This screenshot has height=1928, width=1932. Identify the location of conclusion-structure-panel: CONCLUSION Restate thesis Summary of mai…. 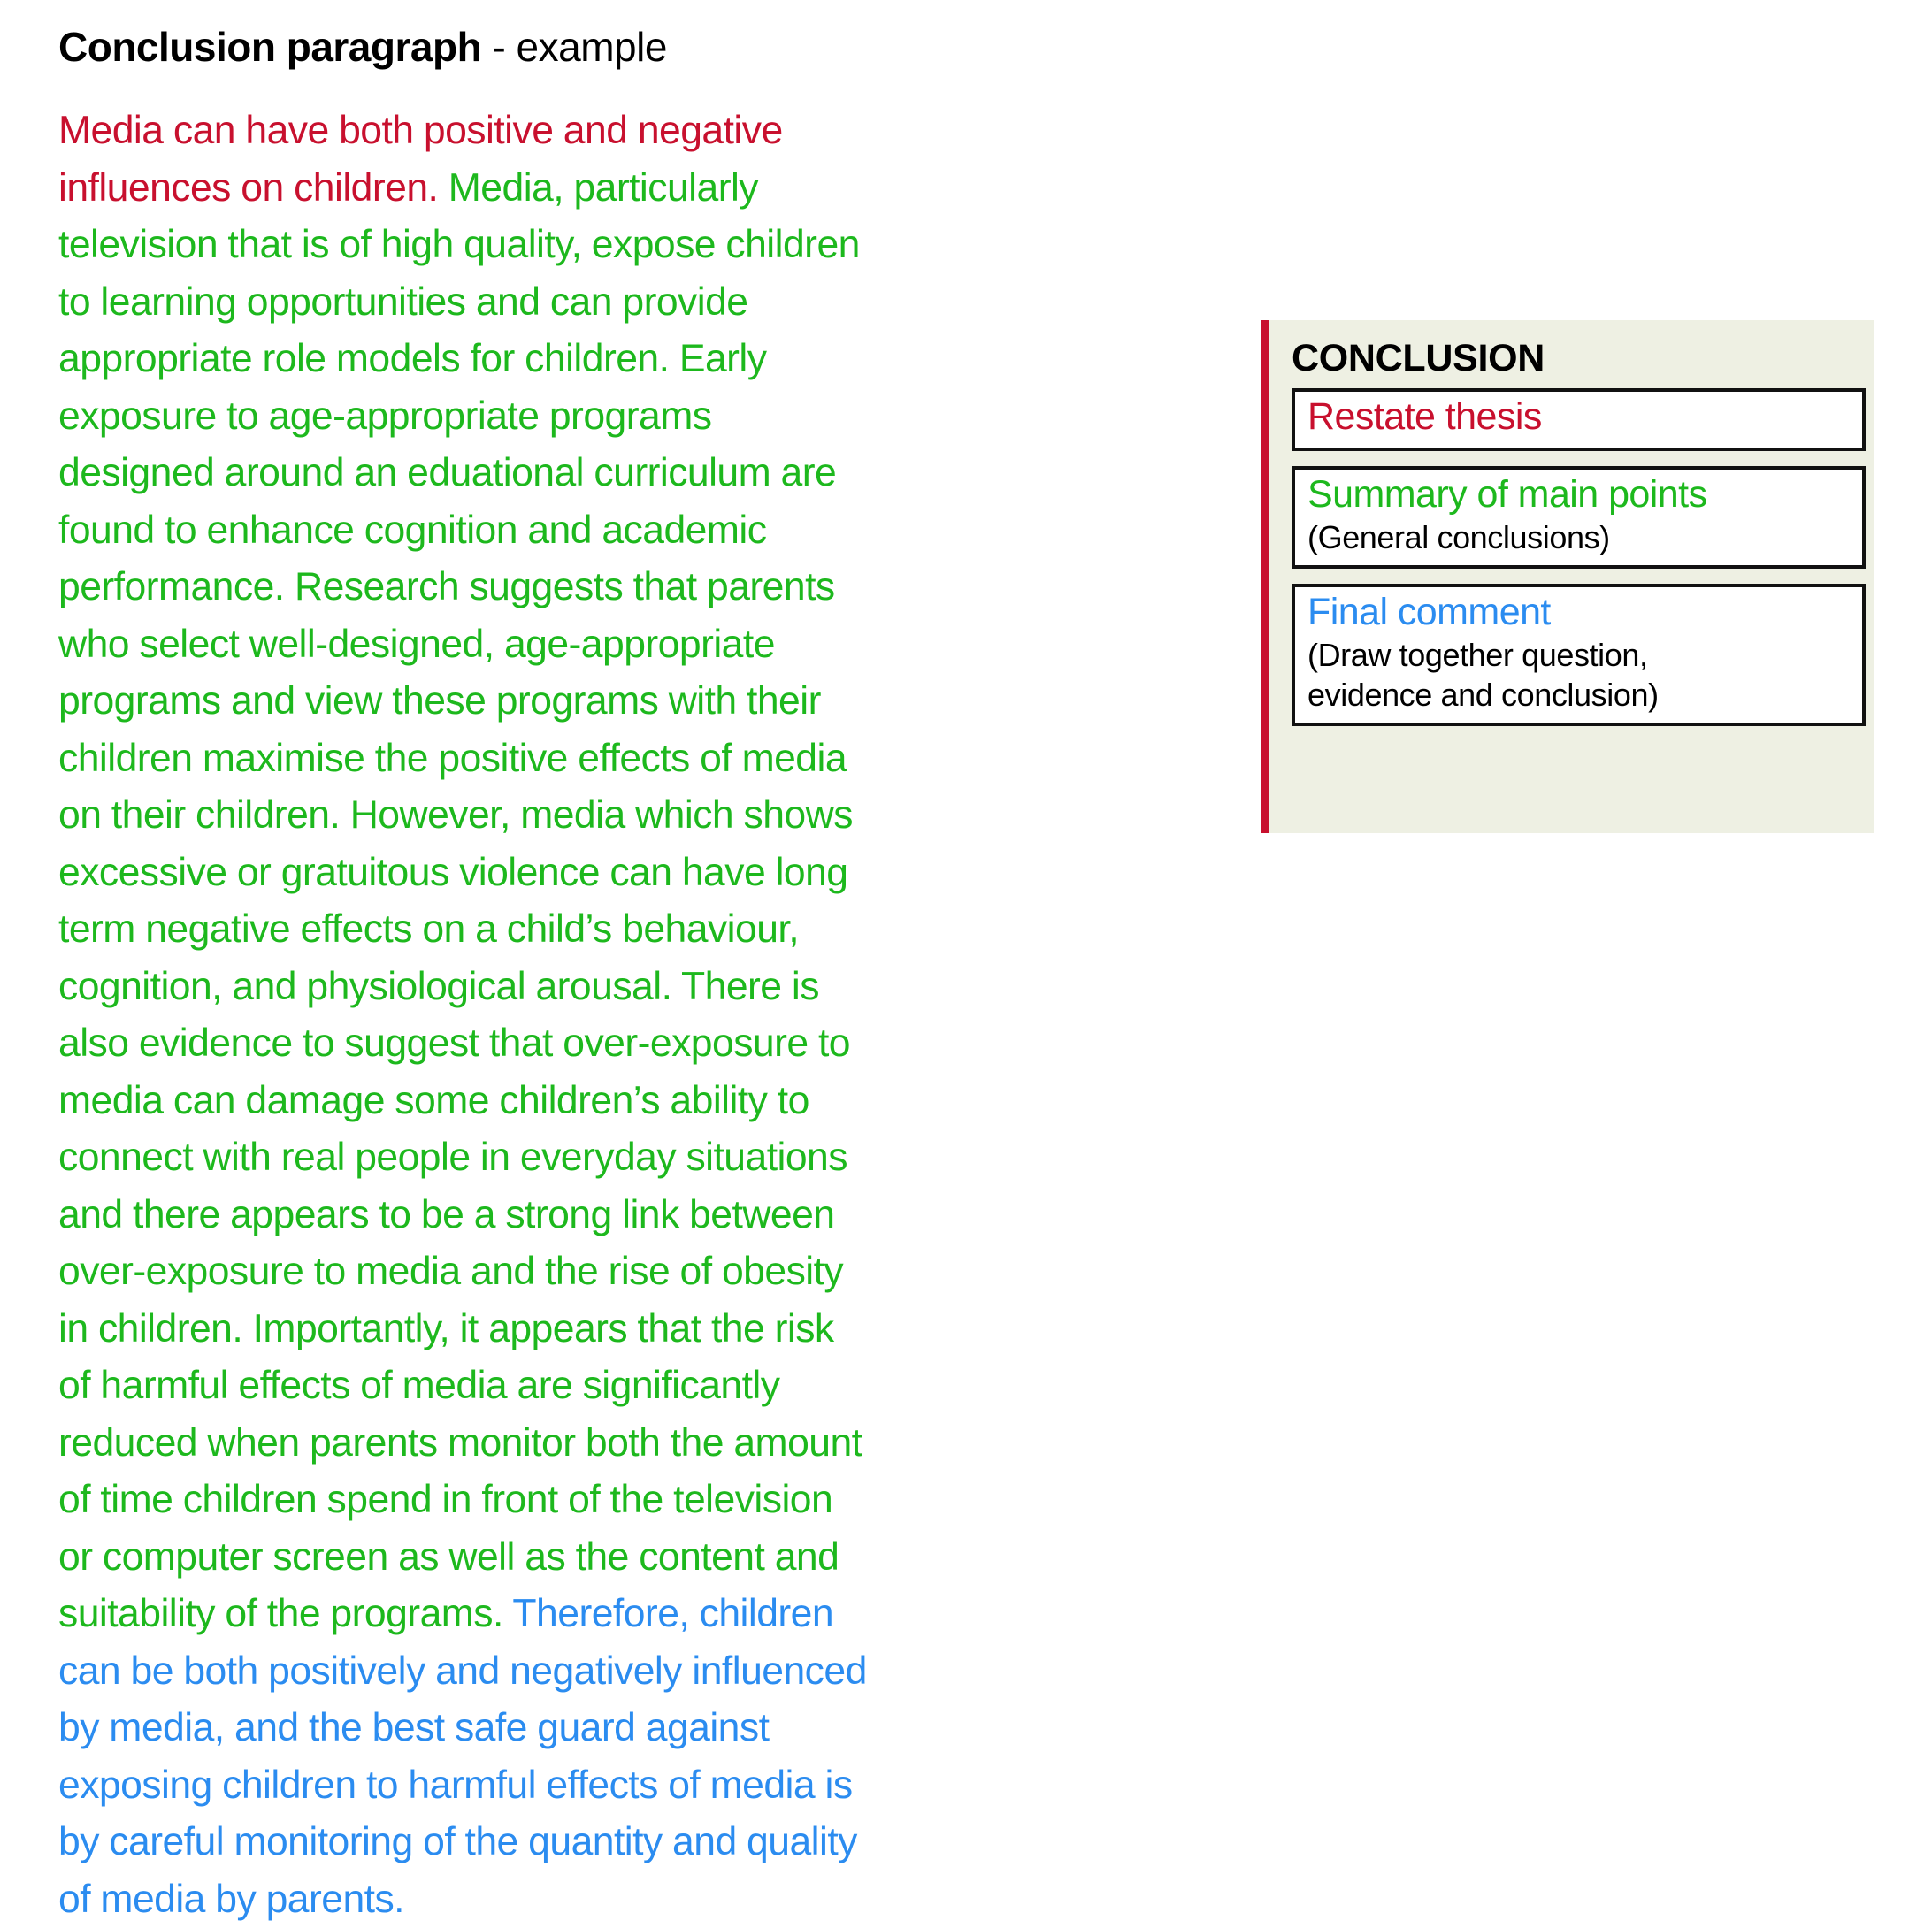
(1567, 576).